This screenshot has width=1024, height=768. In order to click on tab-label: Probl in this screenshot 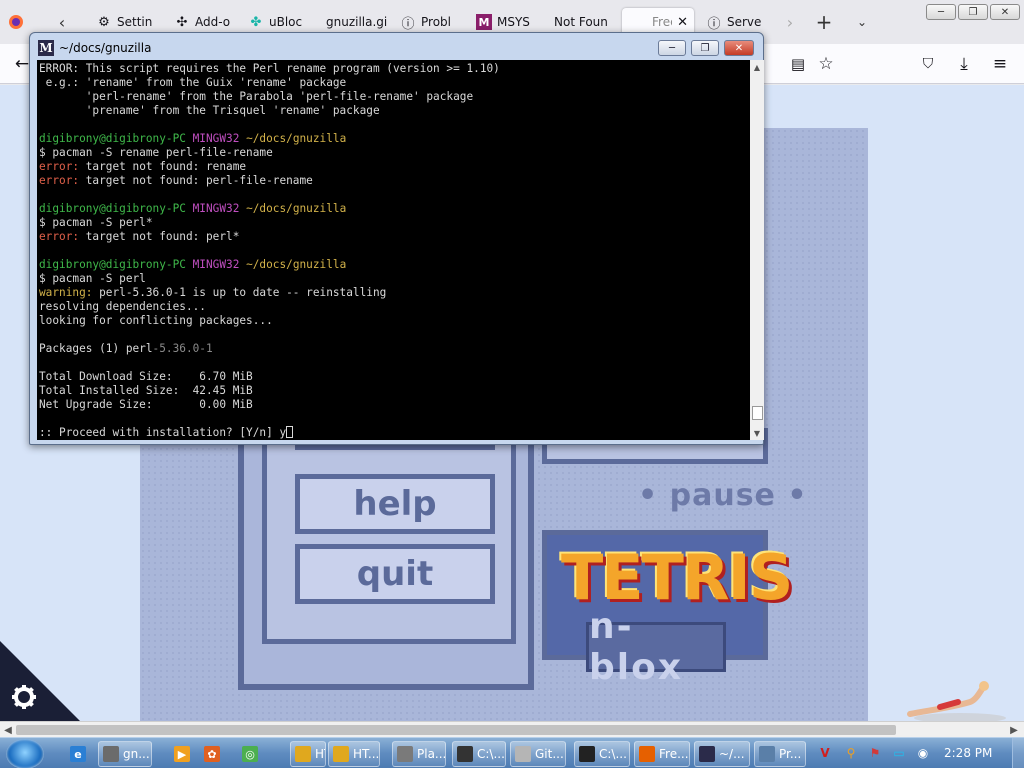, I will do `click(436, 22)`.